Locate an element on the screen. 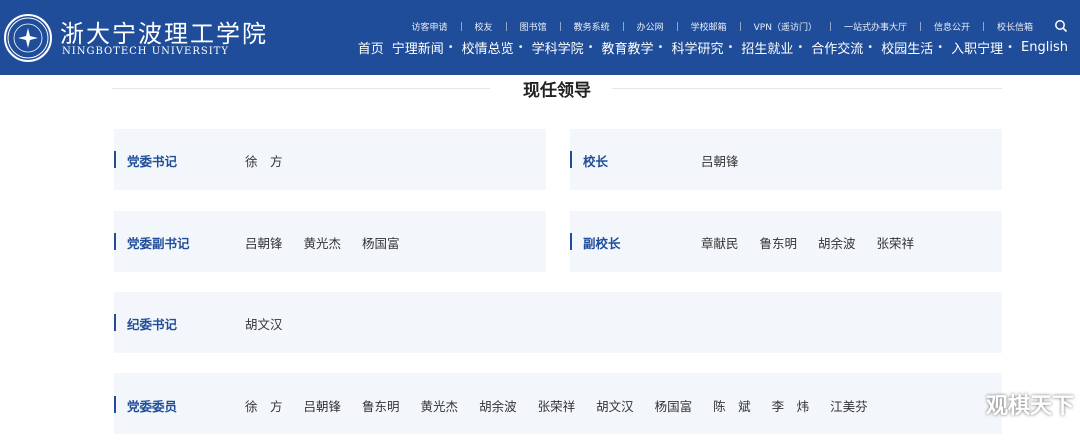 The width and height of the screenshot is (1080, 444). names-list: 章献民 鲁东明 胡余波 张荣祥 is located at coordinates (818, 242).